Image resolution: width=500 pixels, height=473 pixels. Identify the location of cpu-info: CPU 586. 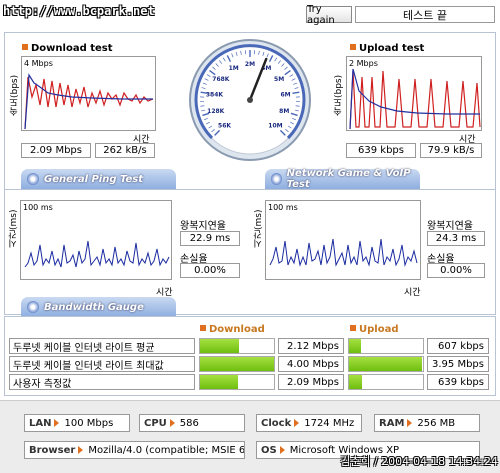
(192, 423).